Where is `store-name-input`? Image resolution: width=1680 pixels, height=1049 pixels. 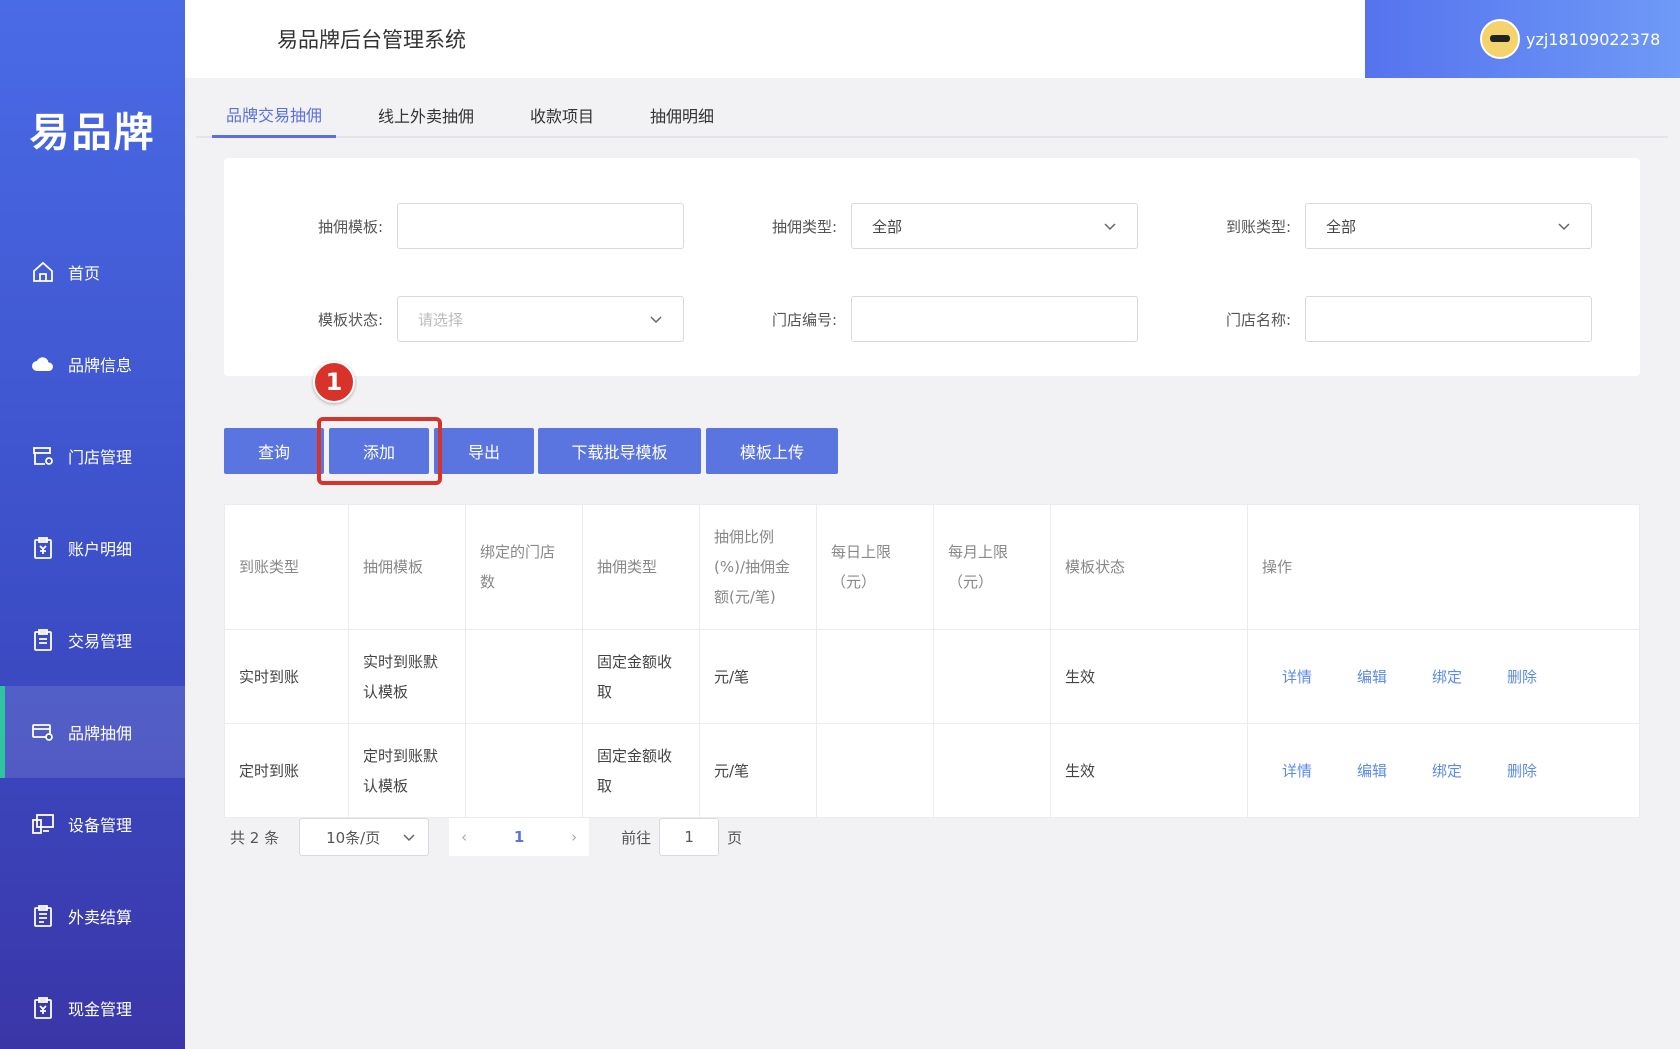
store-name-input is located at coordinates (1448, 319).